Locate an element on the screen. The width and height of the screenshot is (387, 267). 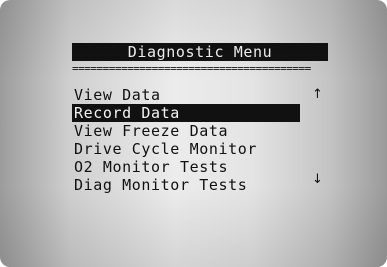
menu-item-view-data: View Data is located at coordinates (200, 95).